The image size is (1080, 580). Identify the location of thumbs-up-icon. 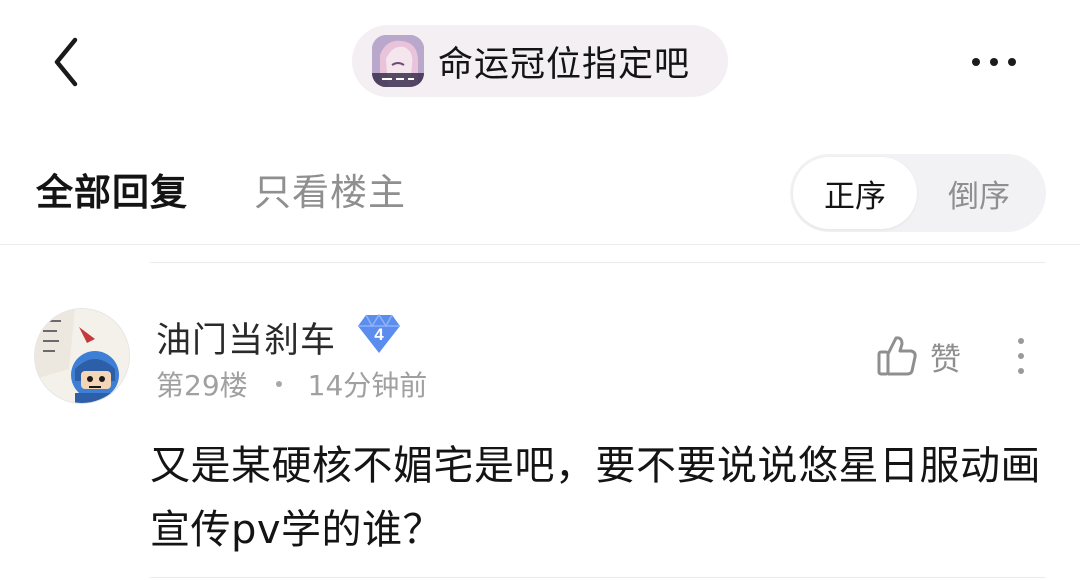
(897, 356).